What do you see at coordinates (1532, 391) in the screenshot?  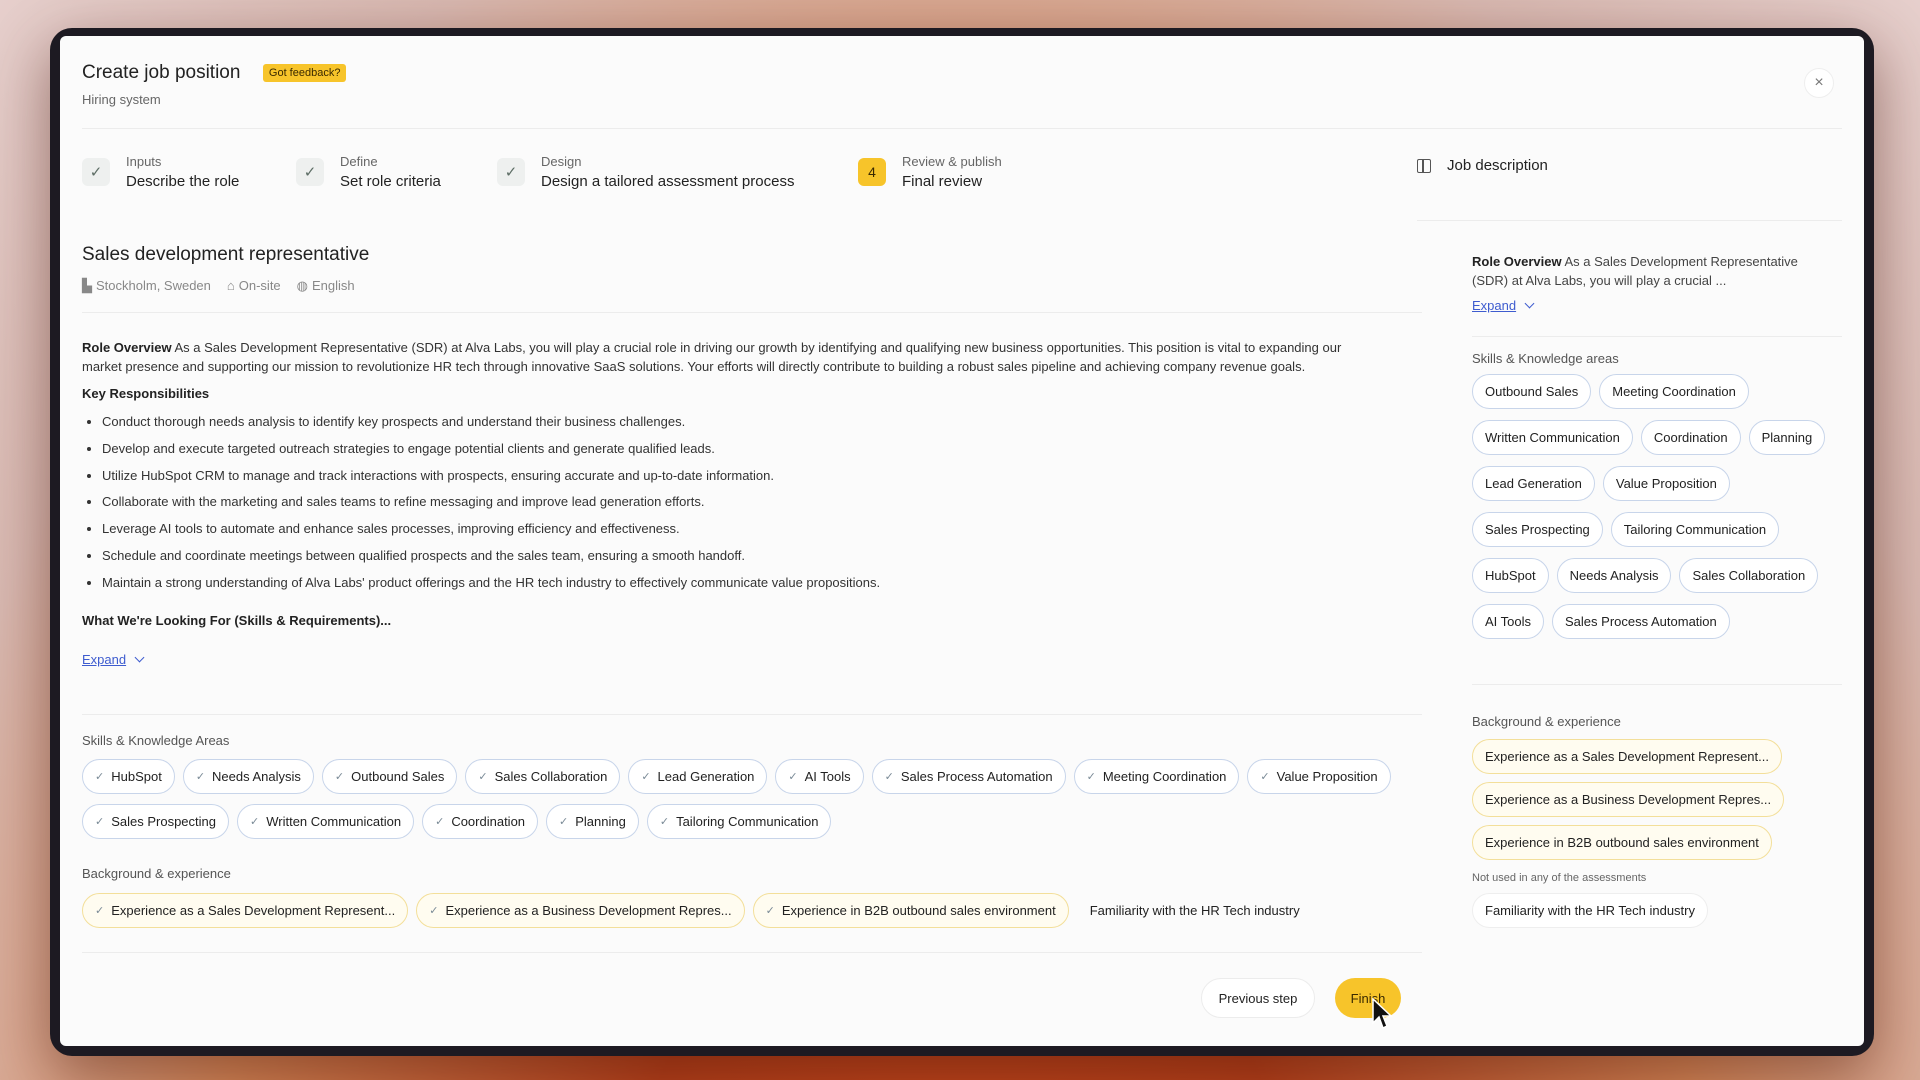 I see `jd-skill-chip: Outbound Sales` at bounding box center [1532, 391].